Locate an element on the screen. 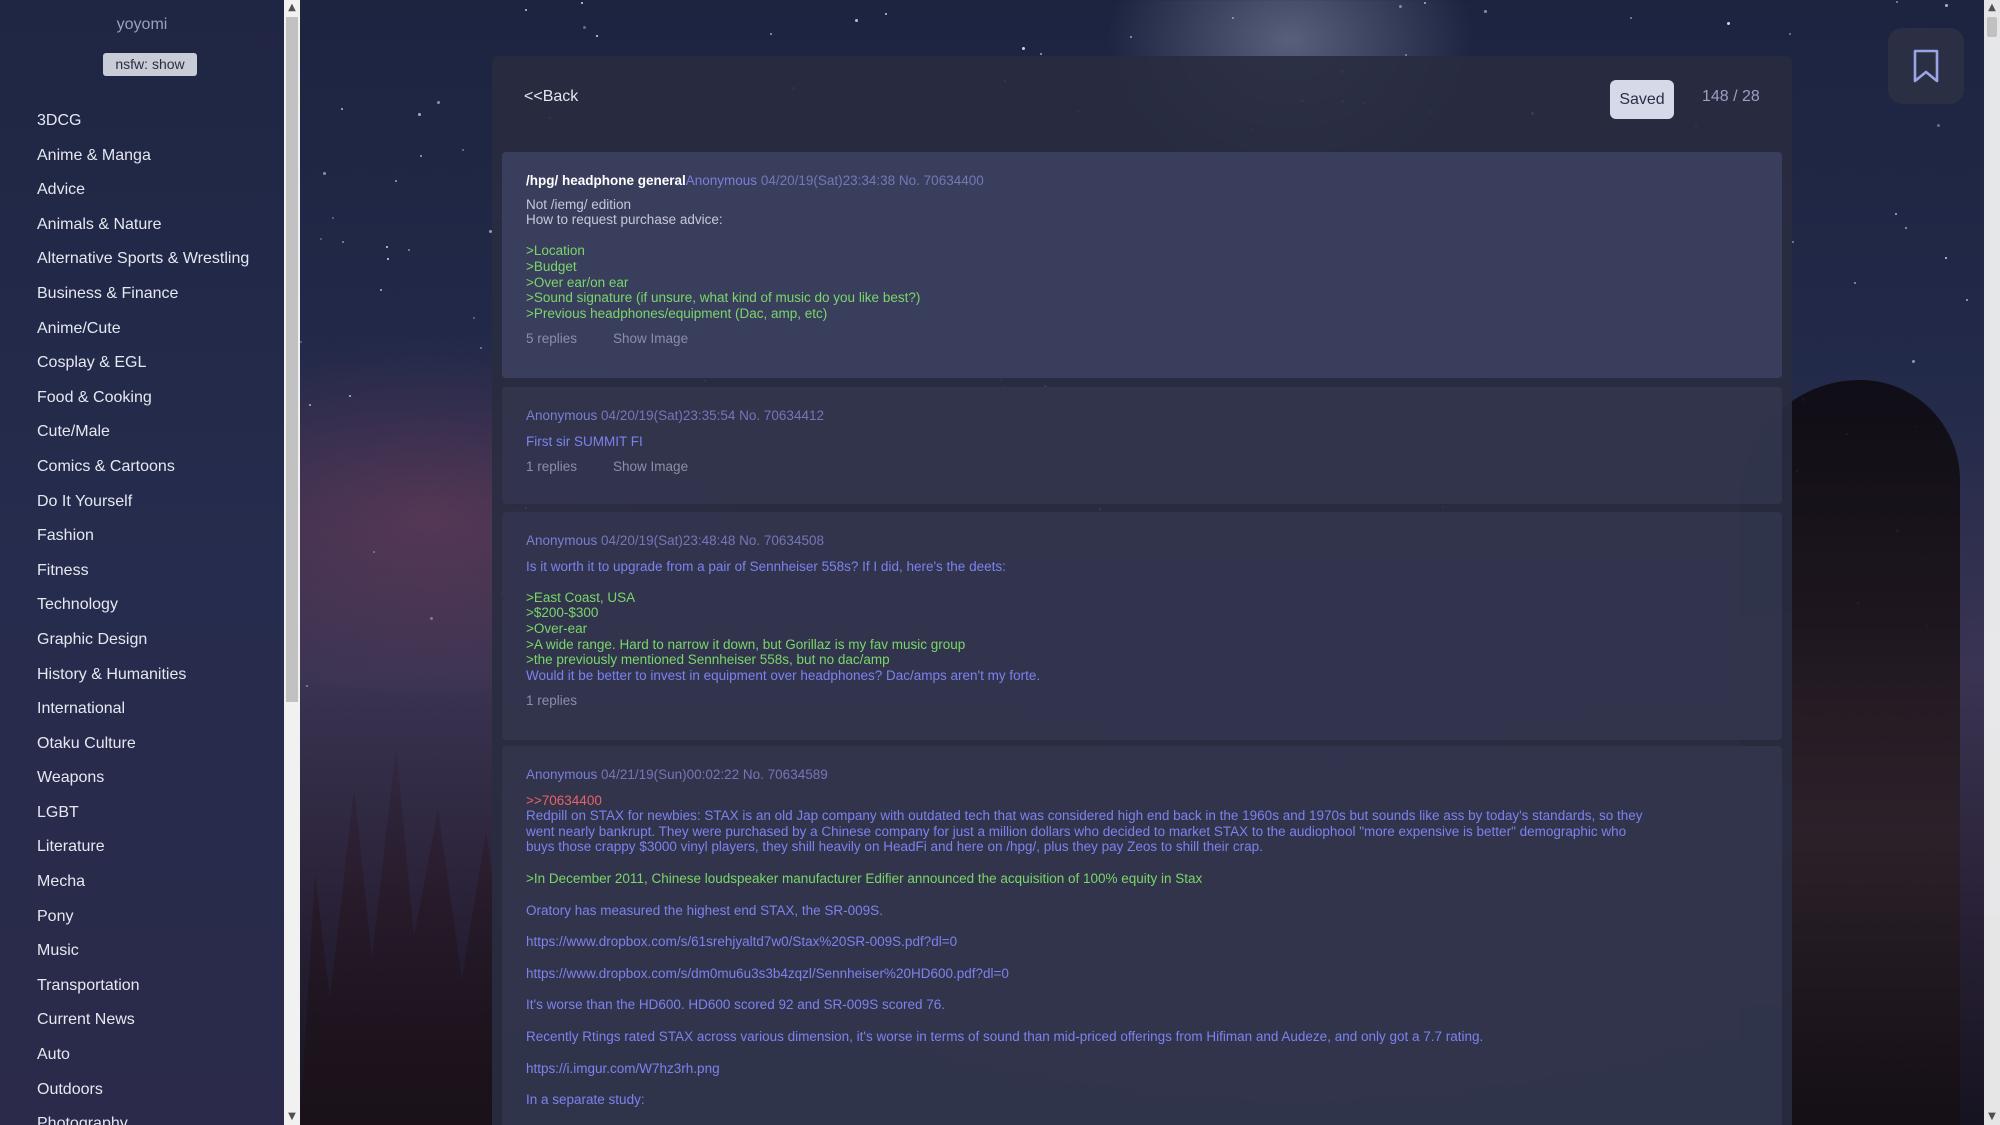 The image size is (2000, 1125). bookmark-button is located at coordinates (1926, 66).